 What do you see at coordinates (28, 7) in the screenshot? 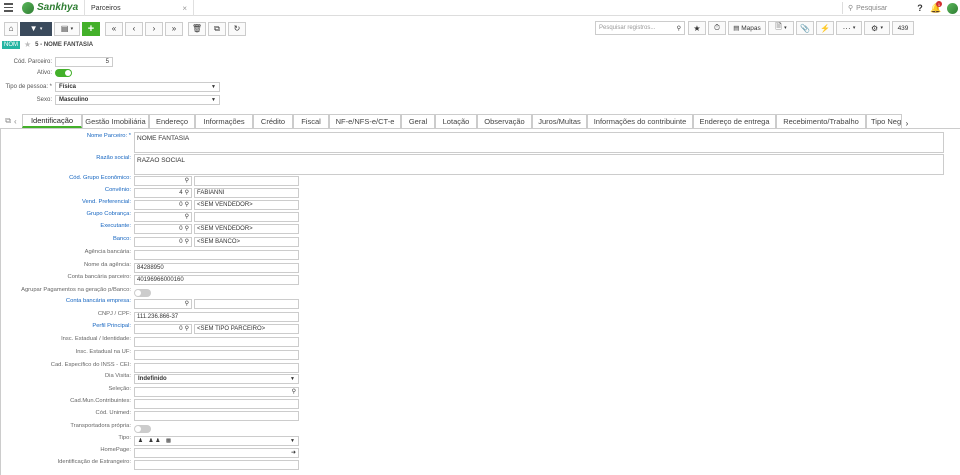
I see `sankhya-logo-icon` at bounding box center [28, 7].